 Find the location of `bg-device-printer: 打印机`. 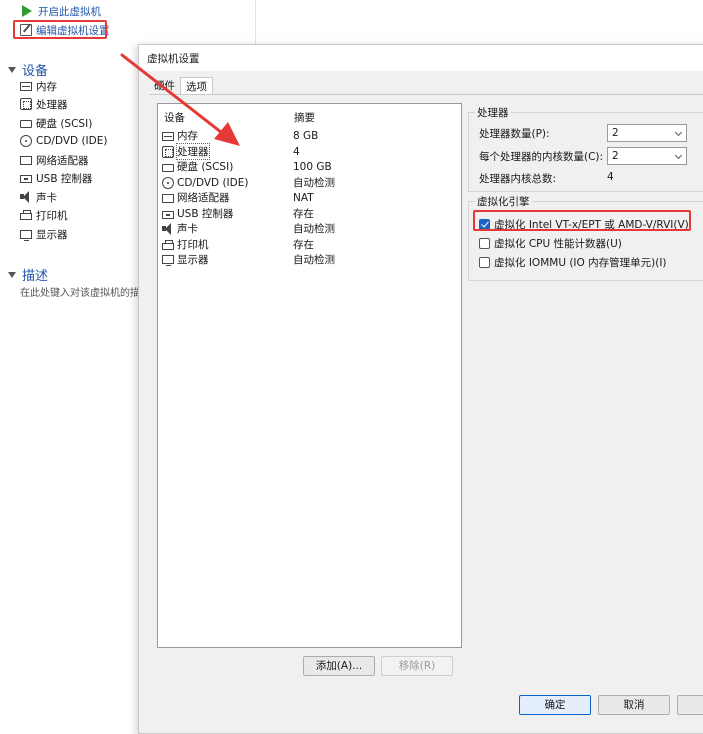

bg-device-printer: 打印机 is located at coordinates (44, 215).